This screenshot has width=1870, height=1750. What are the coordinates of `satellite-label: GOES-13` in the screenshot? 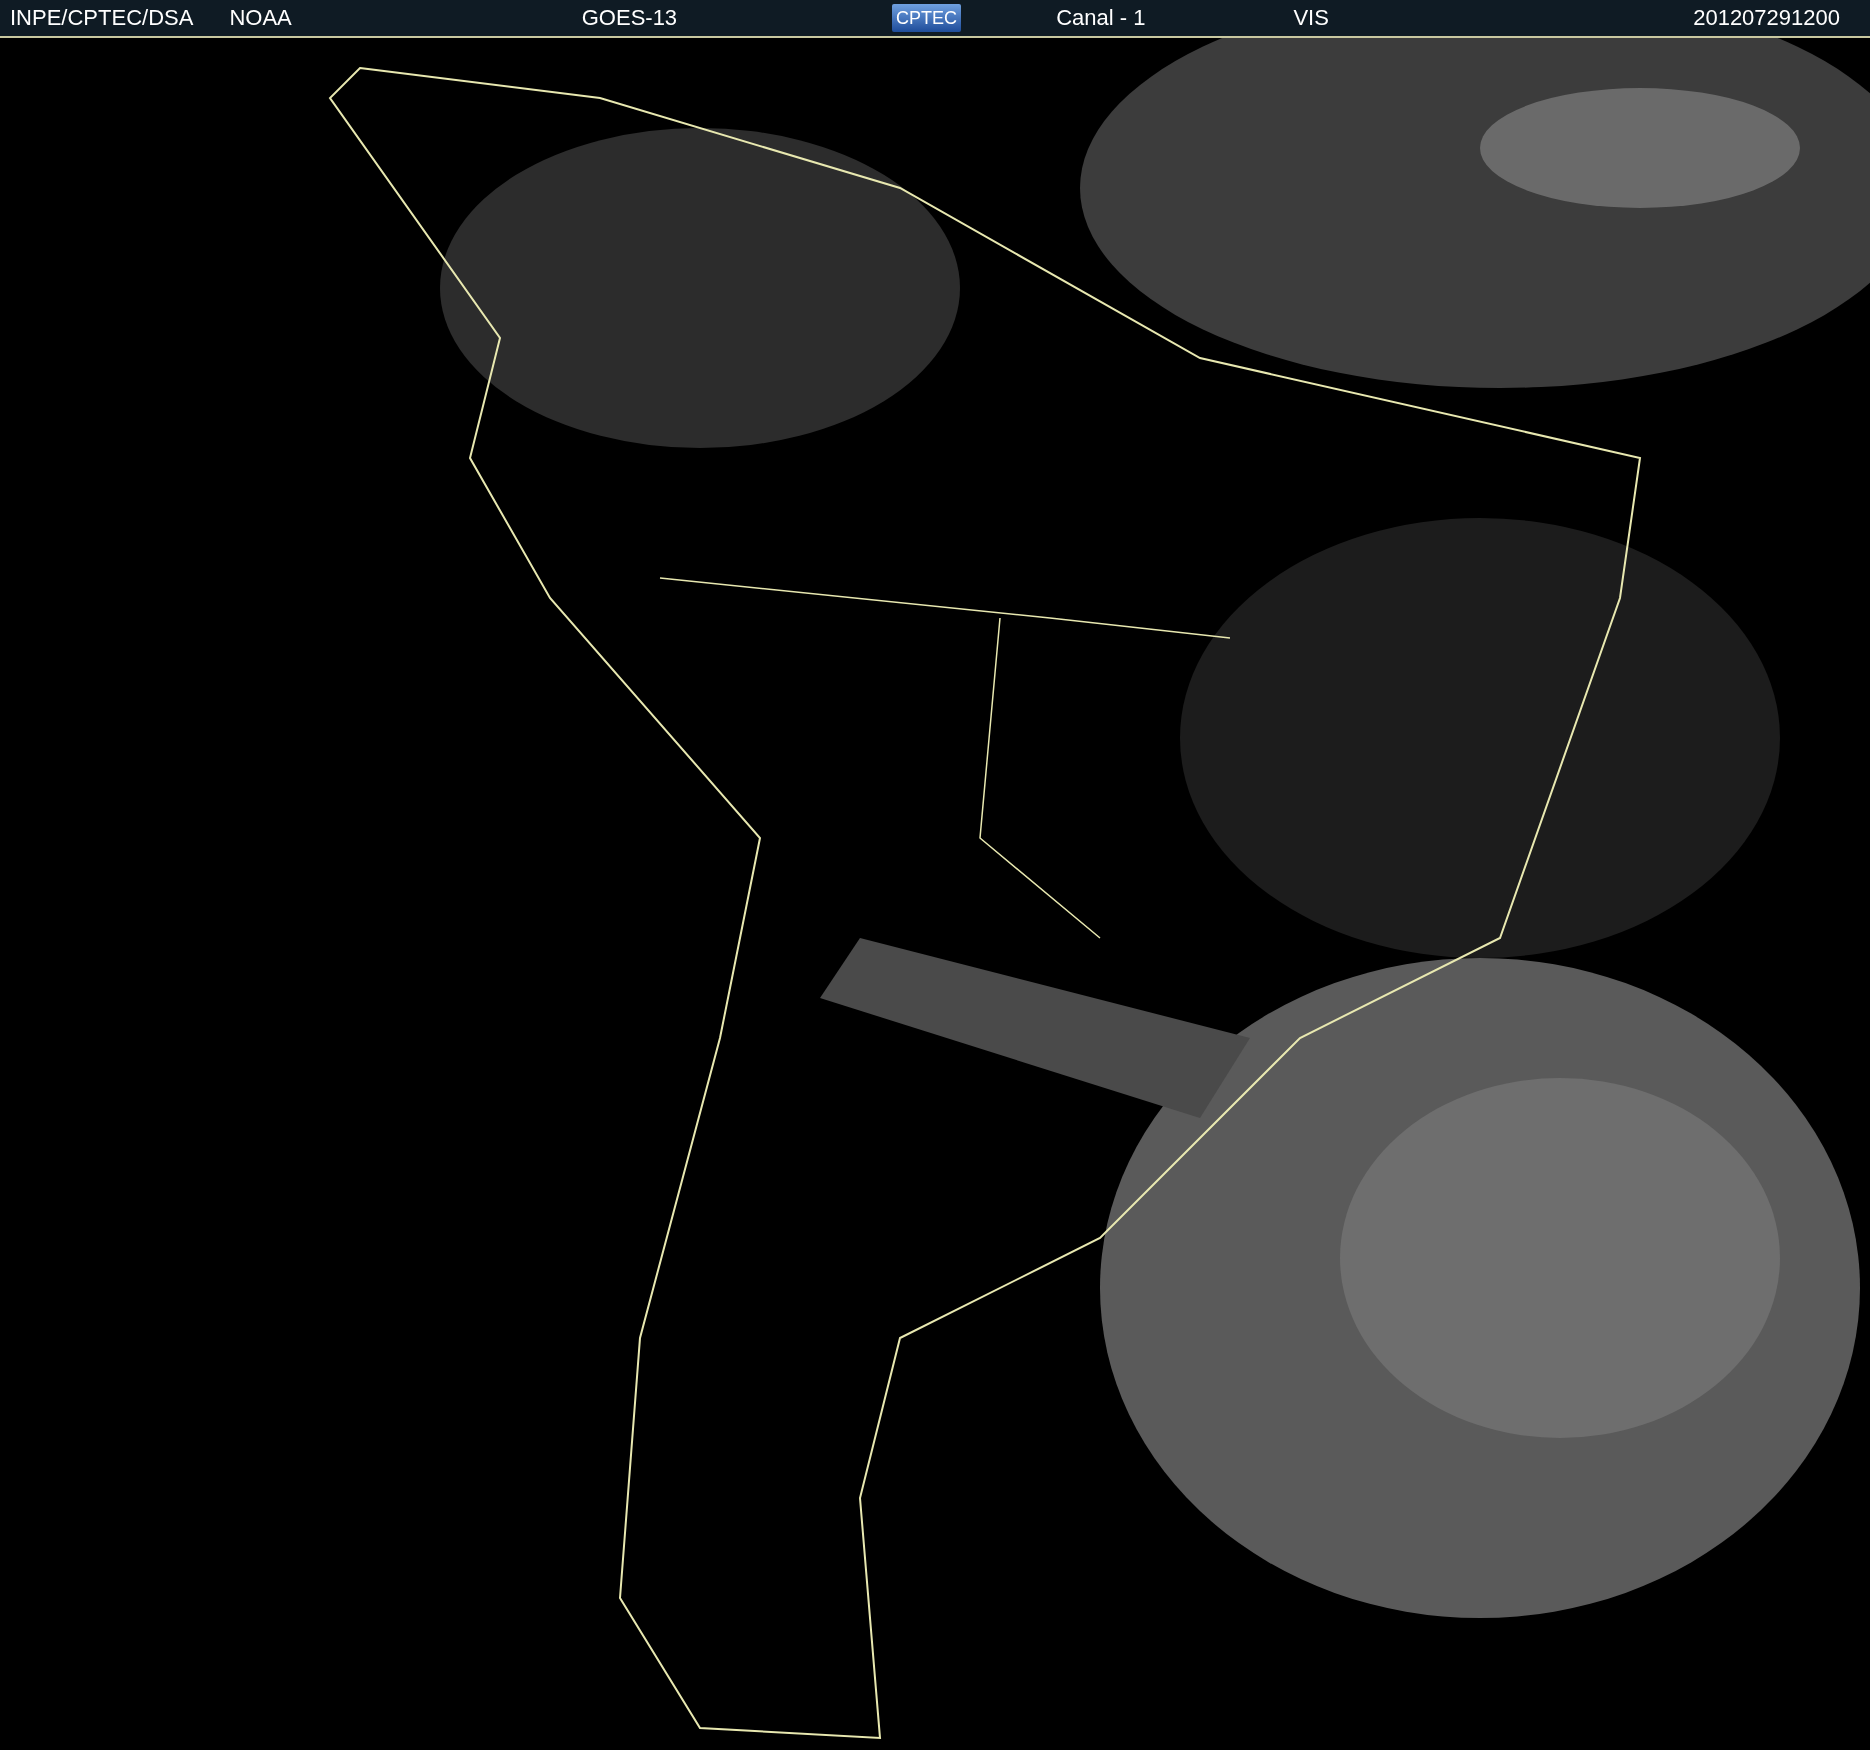 It's located at (629, 18).